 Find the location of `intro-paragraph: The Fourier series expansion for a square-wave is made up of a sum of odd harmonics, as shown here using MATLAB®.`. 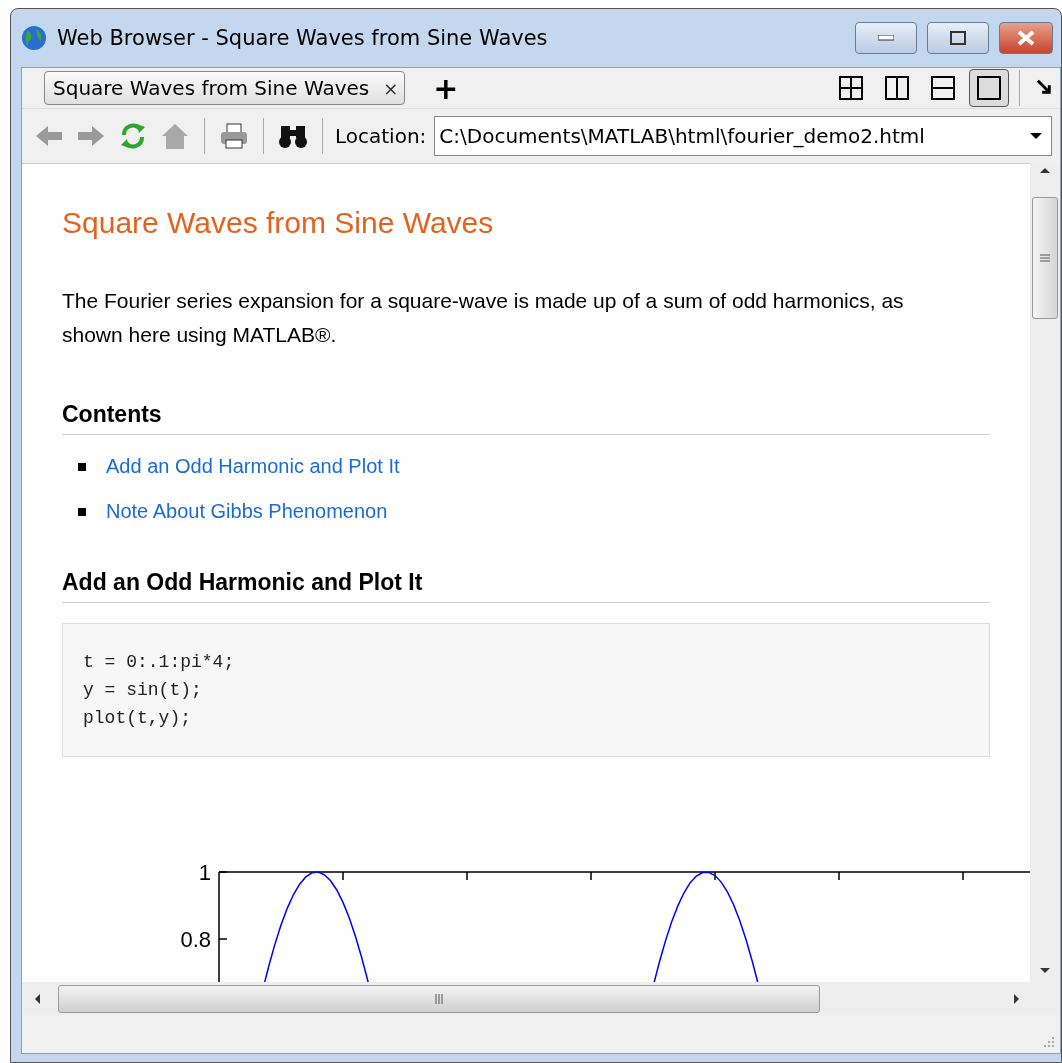

intro-paragraph: The Fourier series expansion for a square-wave is made up of a sum of odd harmonics, as shown here using MATLAB®. is located at coordinates (483, 318).